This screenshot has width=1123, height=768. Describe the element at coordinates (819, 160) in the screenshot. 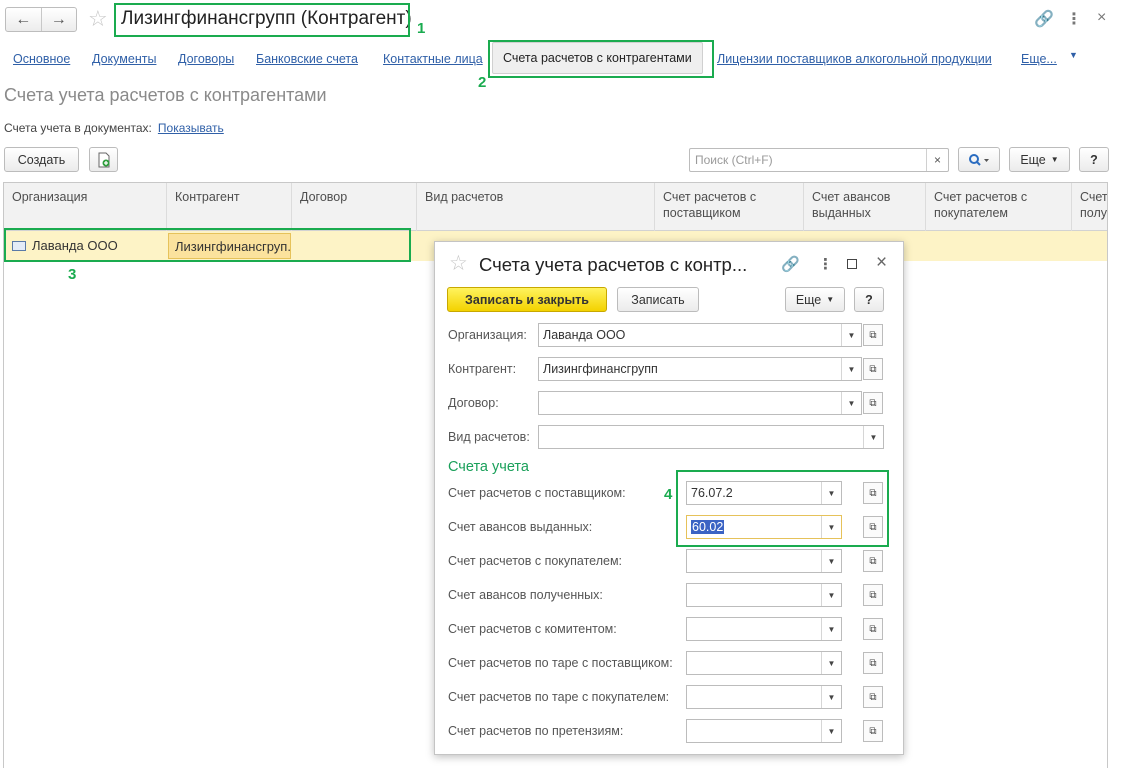

I see `search-input: Поиск (Ctrl+F) ×` at that location.